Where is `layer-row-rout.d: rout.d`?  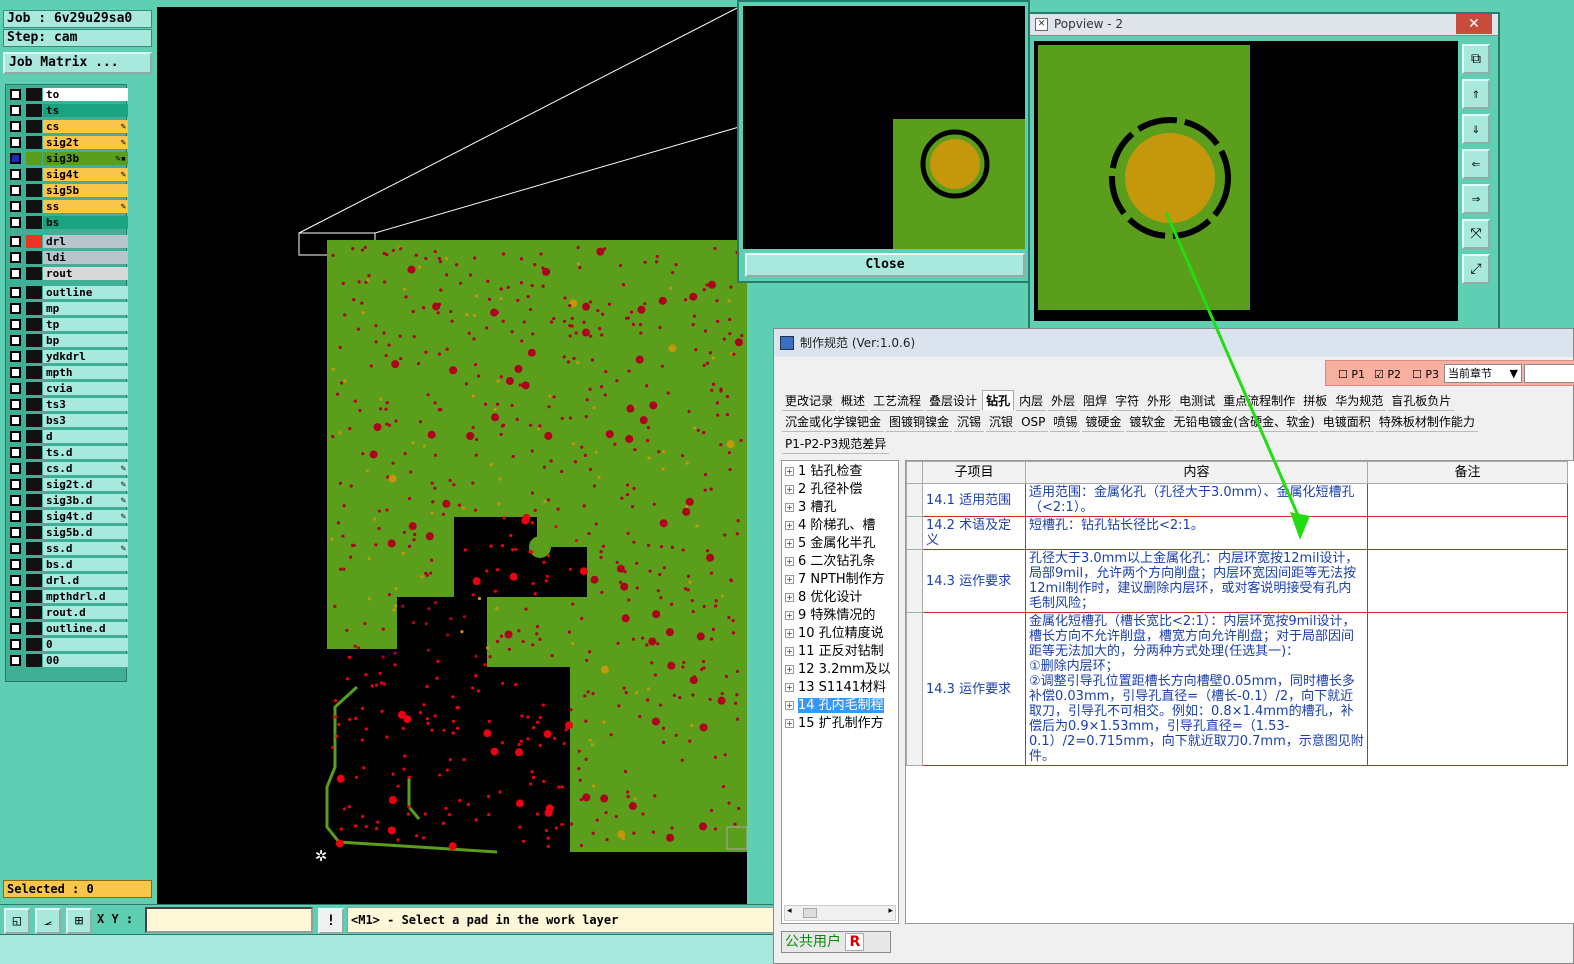
layer-row-rout.d: rout.d is located at coordinates (67, 612).